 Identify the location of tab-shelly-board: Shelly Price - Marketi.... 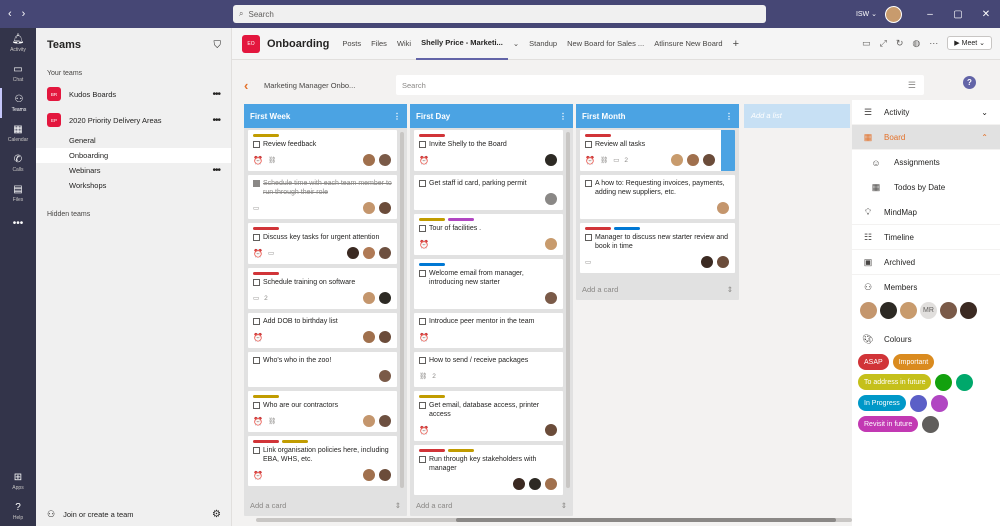
(462, 44).